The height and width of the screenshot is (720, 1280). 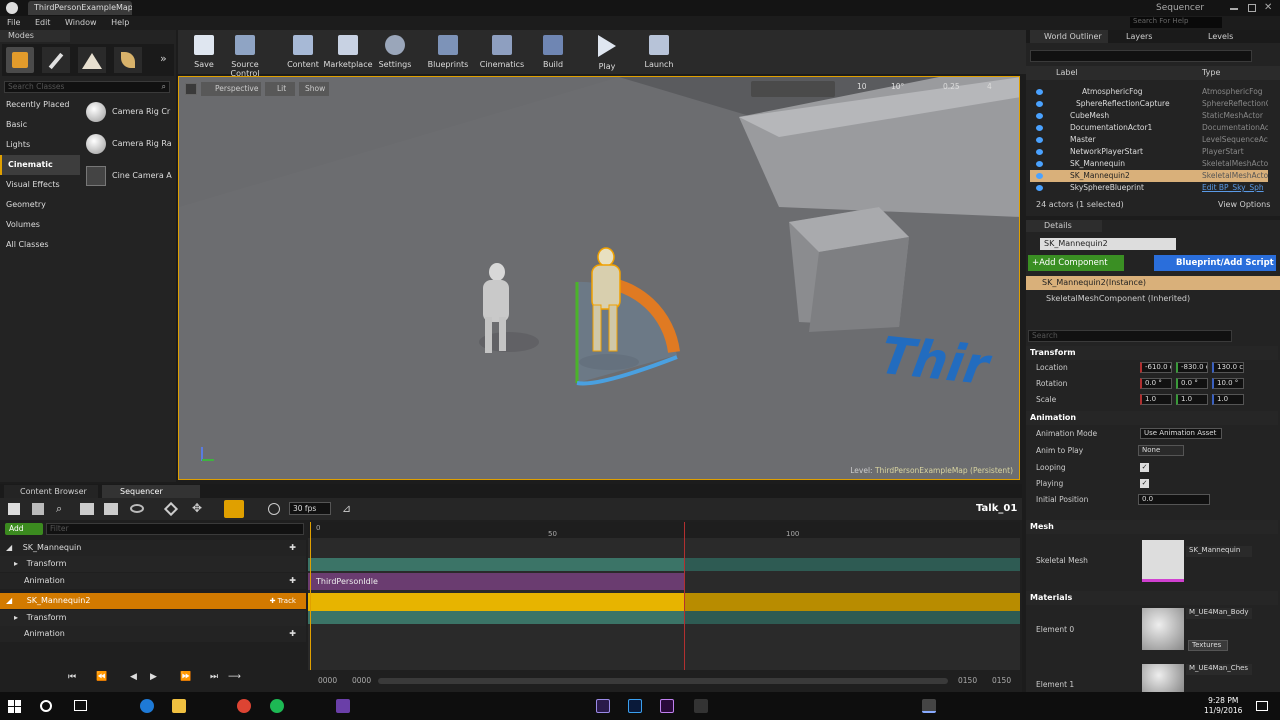 What do you see at coordinates (793, 89) in the screenshot?
I see `transform-tools` at bounding box center [793, 89].